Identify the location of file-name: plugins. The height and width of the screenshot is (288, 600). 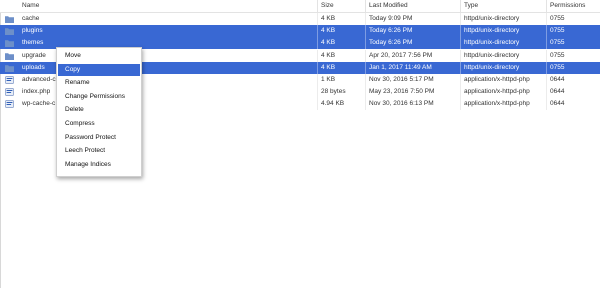
(32, 31).